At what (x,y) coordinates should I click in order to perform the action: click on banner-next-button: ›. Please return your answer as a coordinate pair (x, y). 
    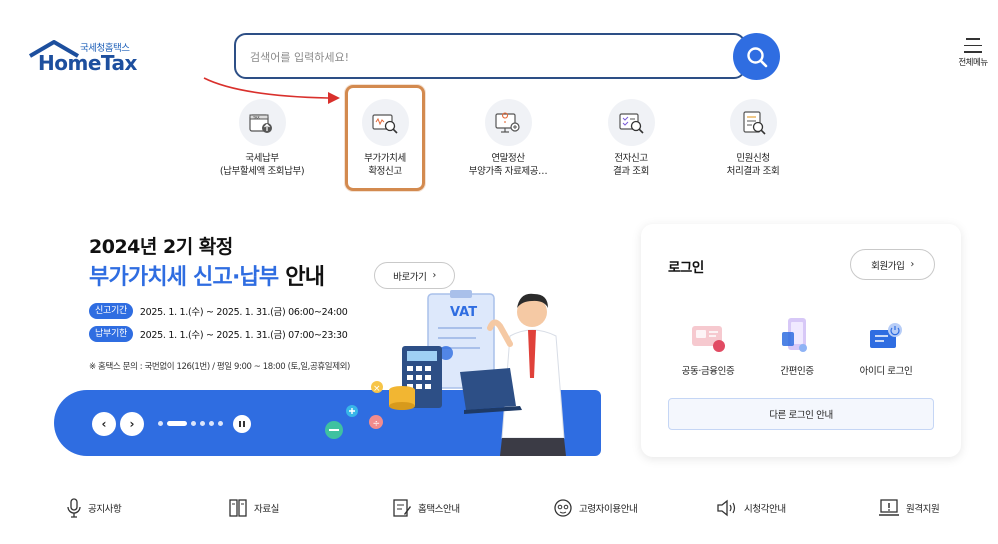
    Looking at the image, I should click on (132, 424).